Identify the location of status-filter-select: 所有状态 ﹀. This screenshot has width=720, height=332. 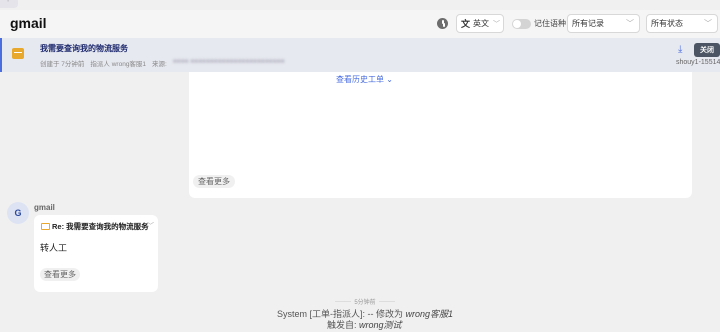
(682, 23).